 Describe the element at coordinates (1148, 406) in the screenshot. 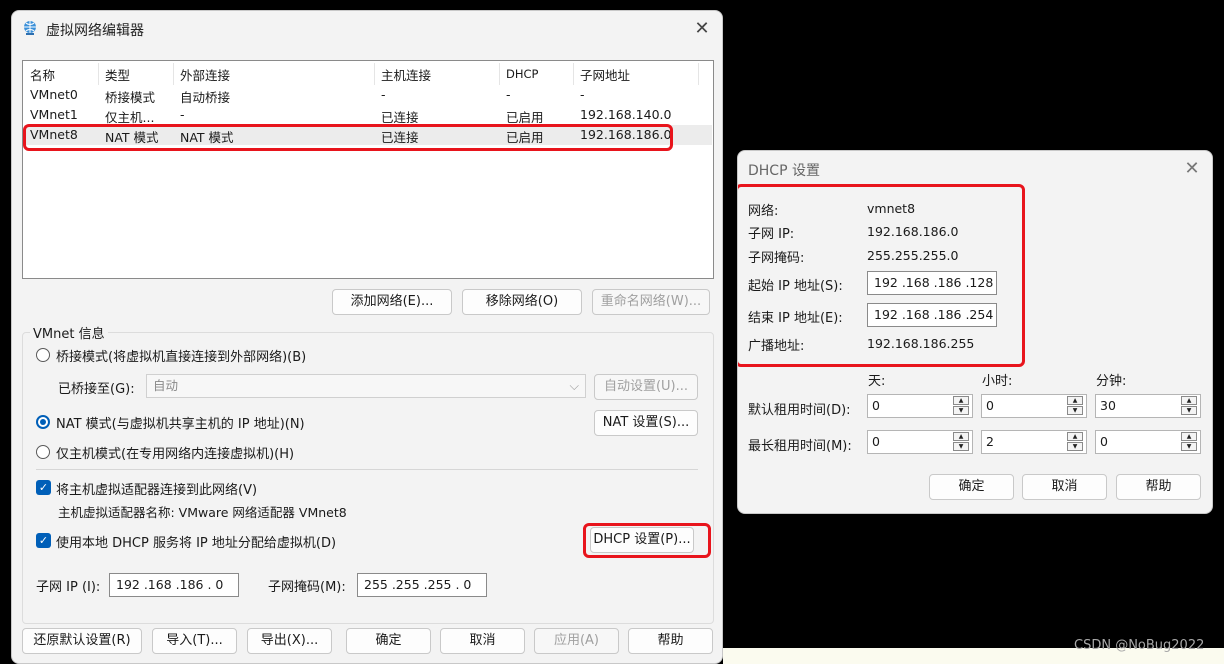

I see `default-lease-minutes-stepper: 30 ▲ ▼` at that location.